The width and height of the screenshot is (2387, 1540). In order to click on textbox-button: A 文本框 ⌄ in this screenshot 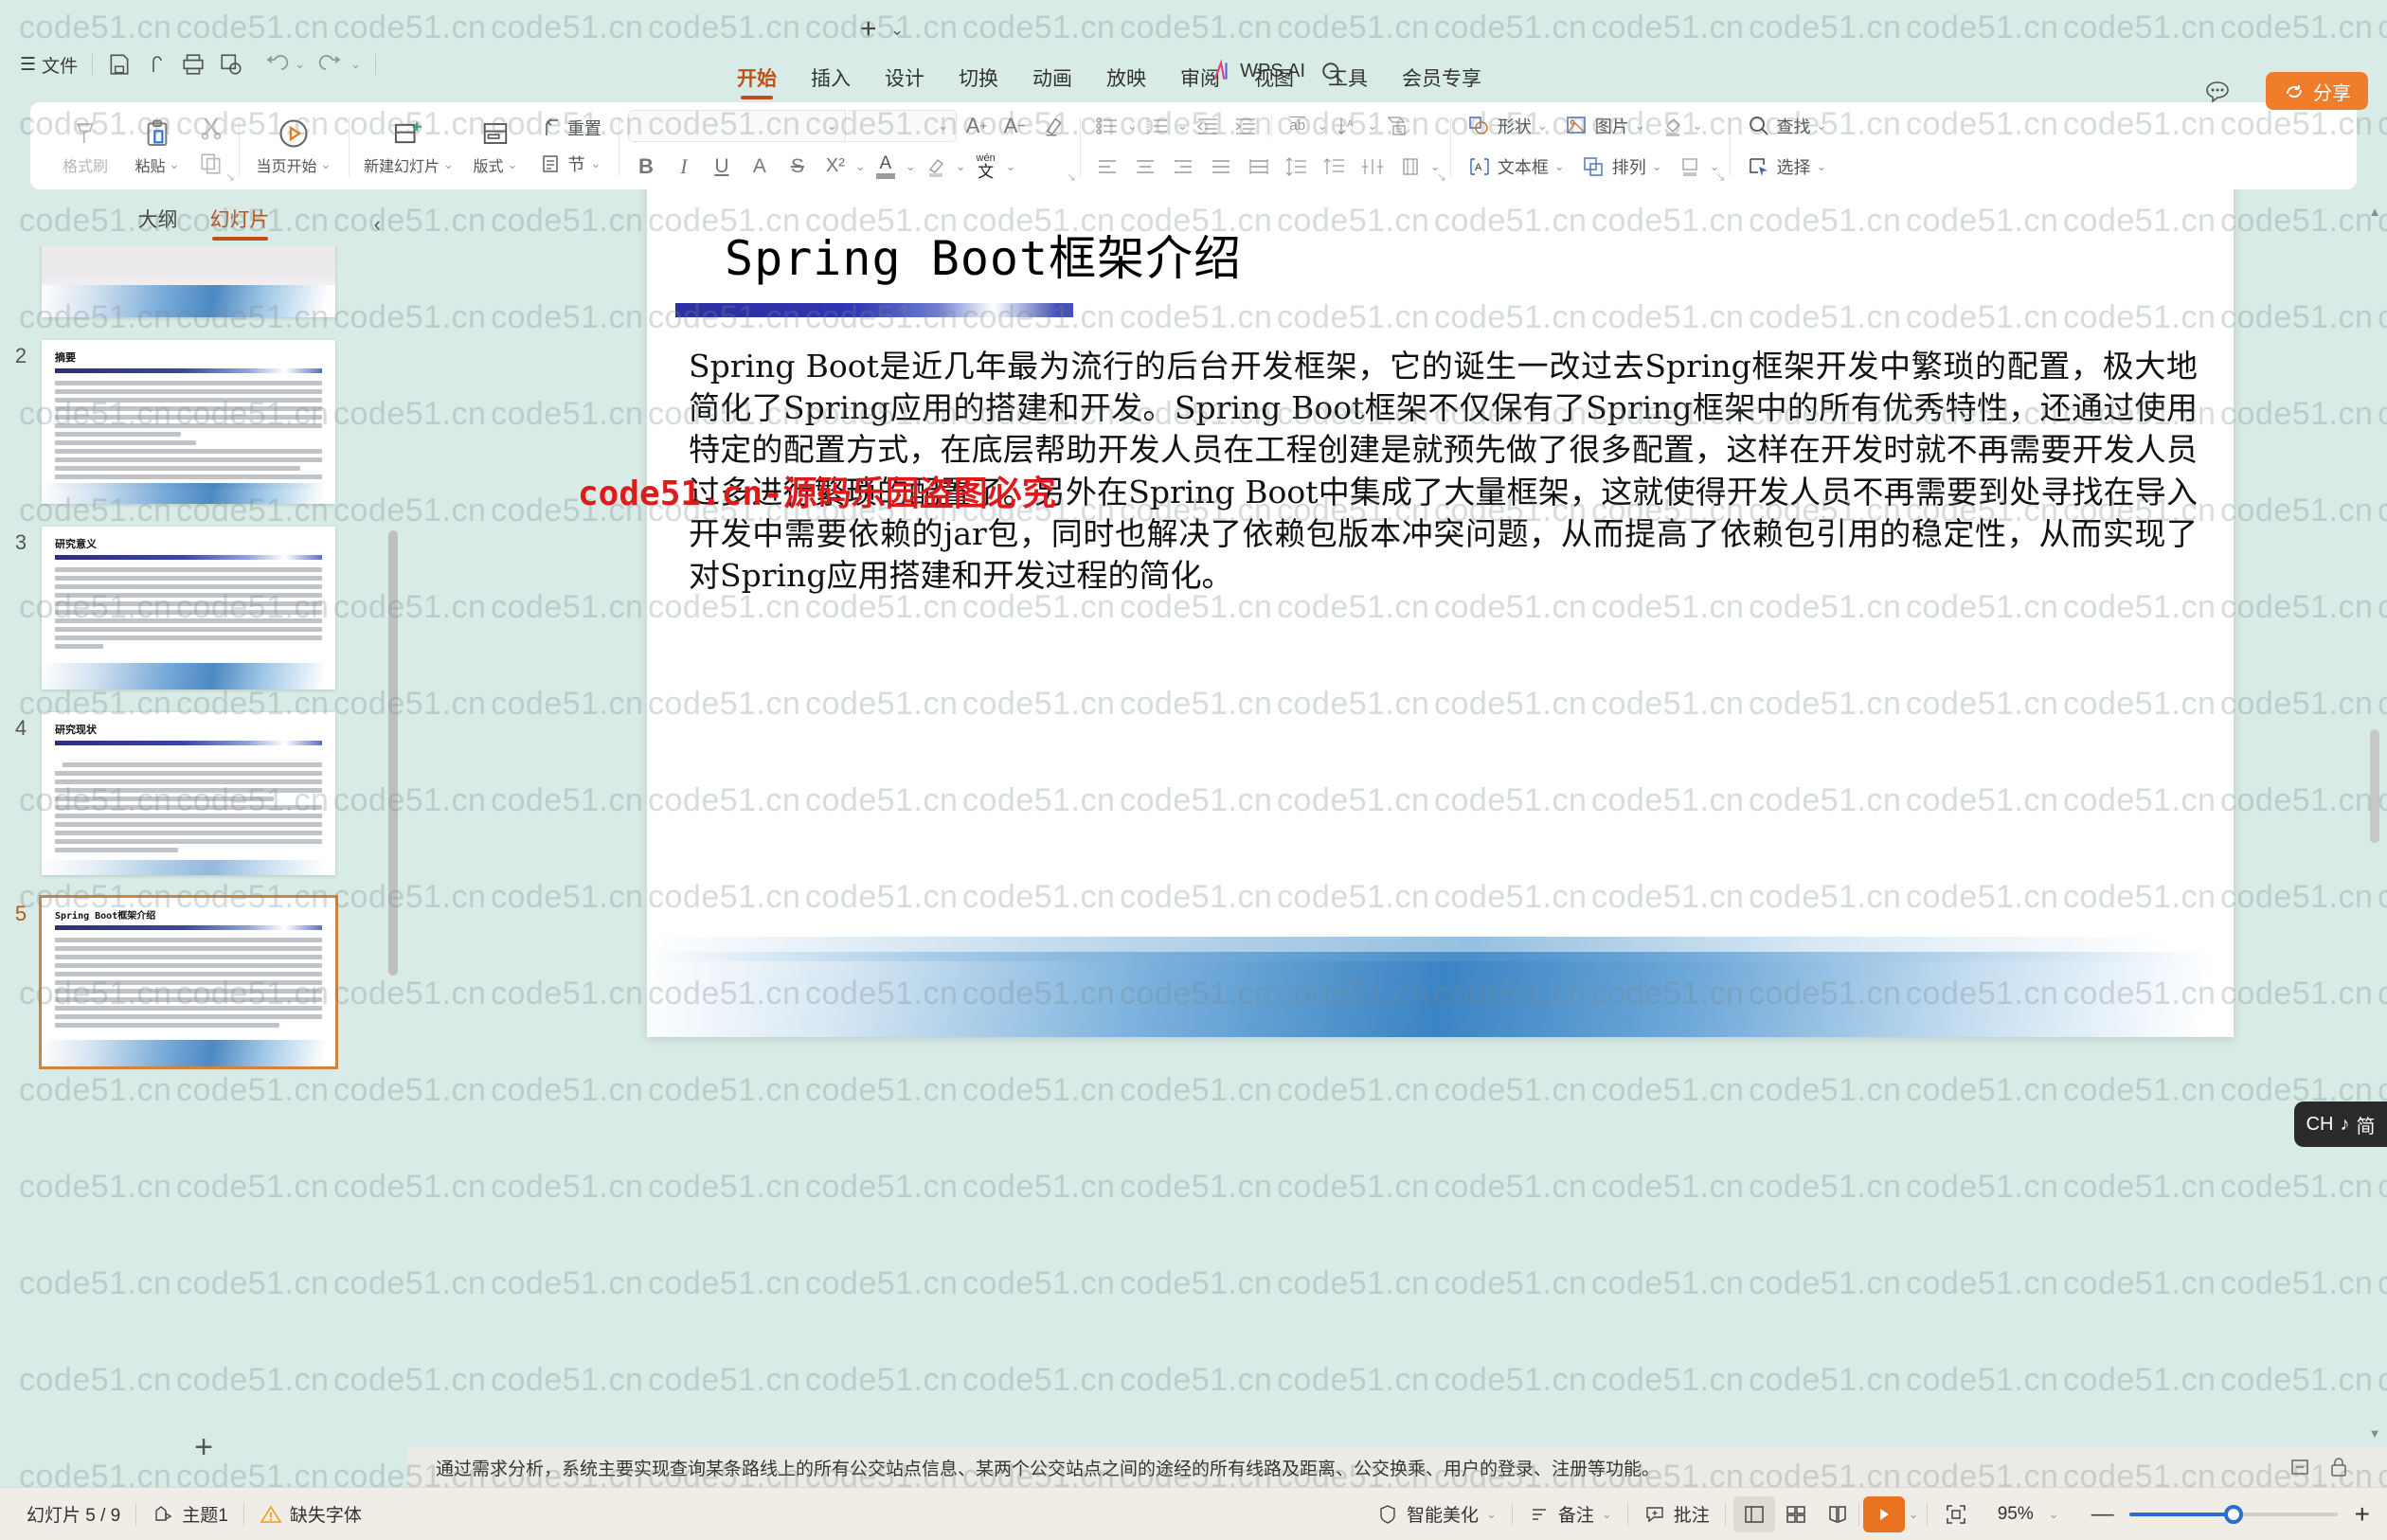, I will do `click(1516, 167)`.